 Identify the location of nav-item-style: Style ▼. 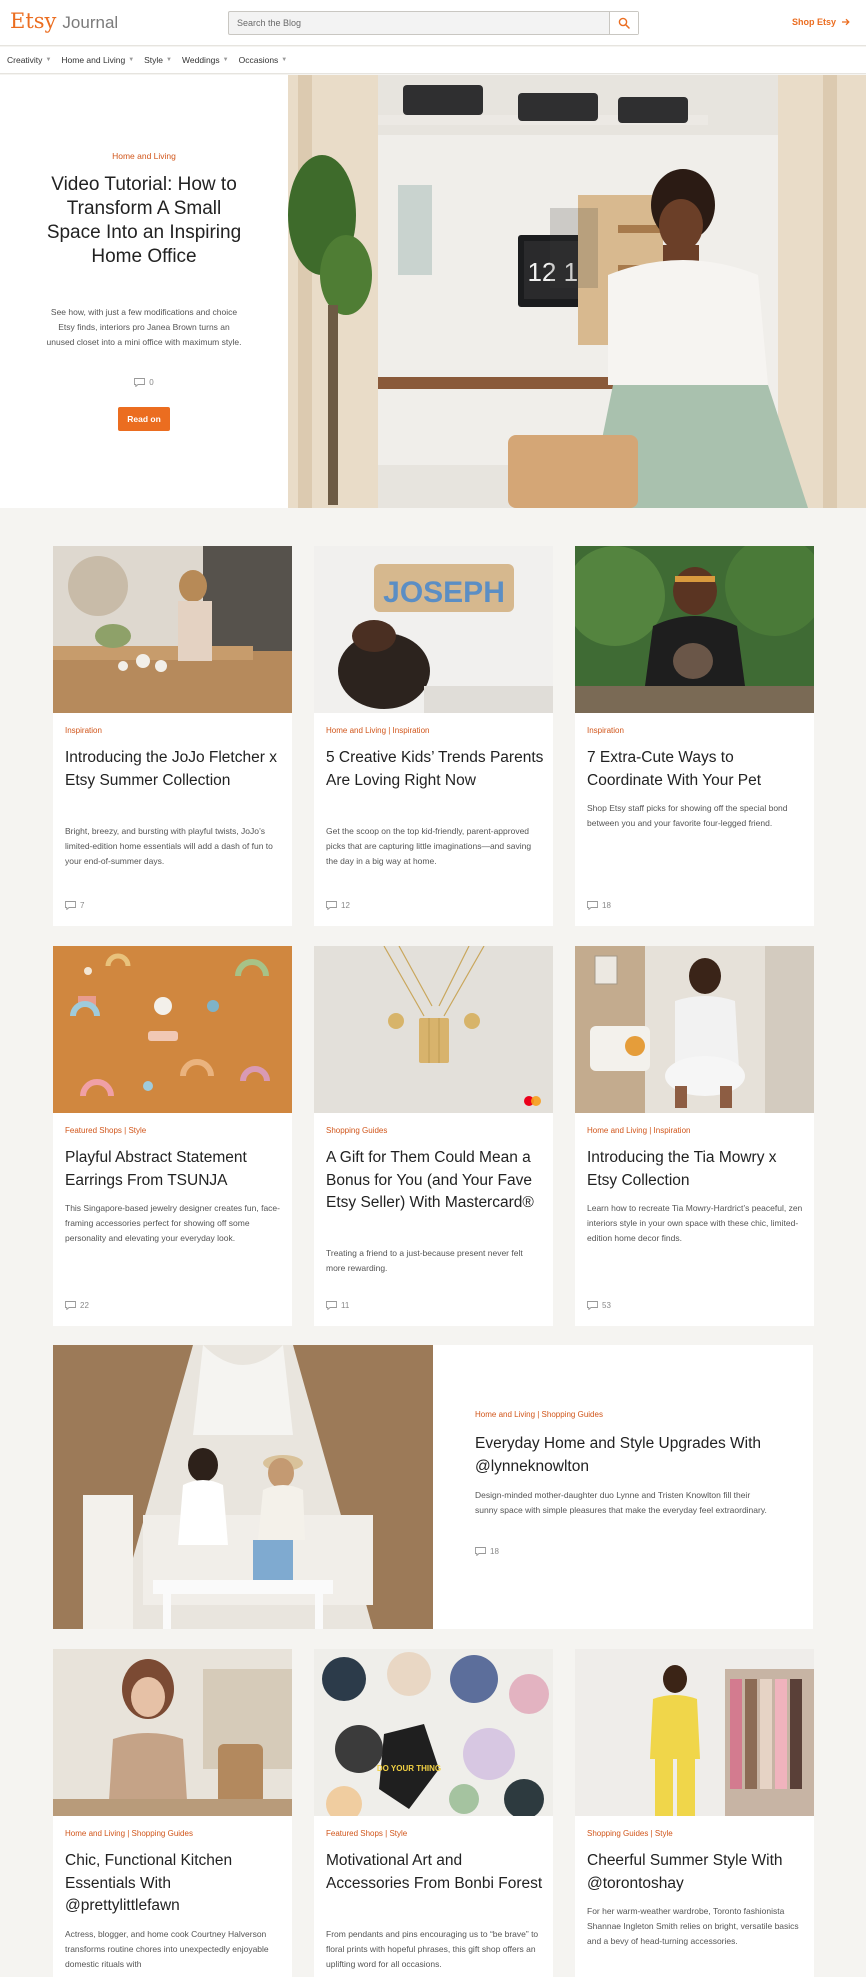
(158, 60).